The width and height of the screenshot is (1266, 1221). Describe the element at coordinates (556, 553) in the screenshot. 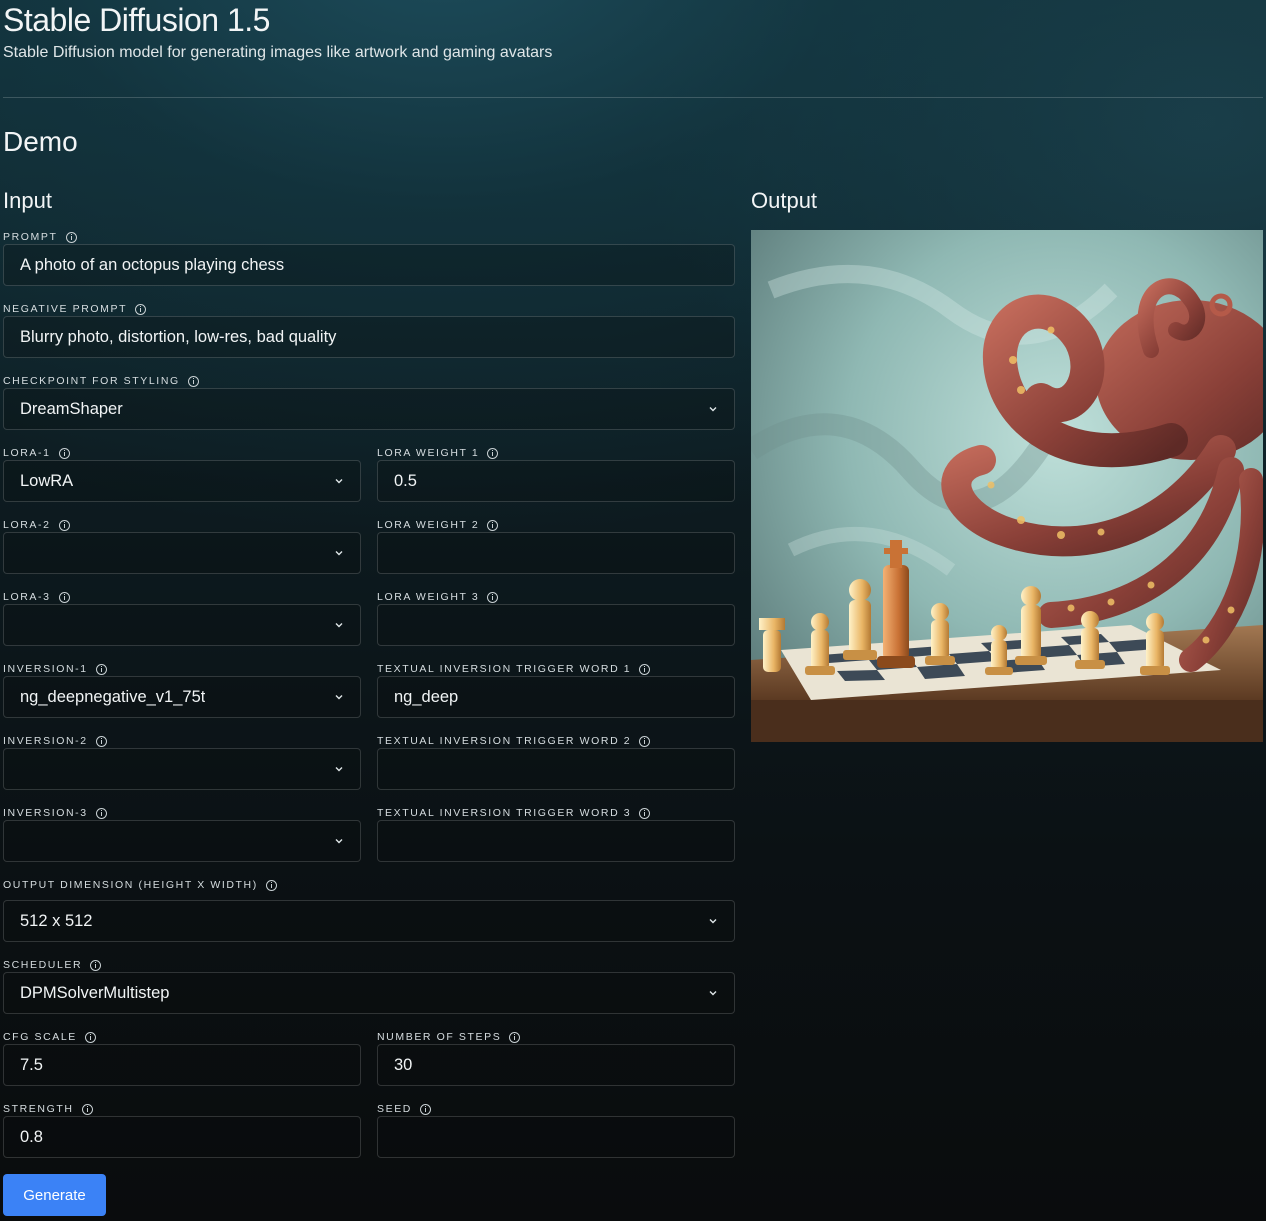

I see `lora-weight-2-input` at that location.